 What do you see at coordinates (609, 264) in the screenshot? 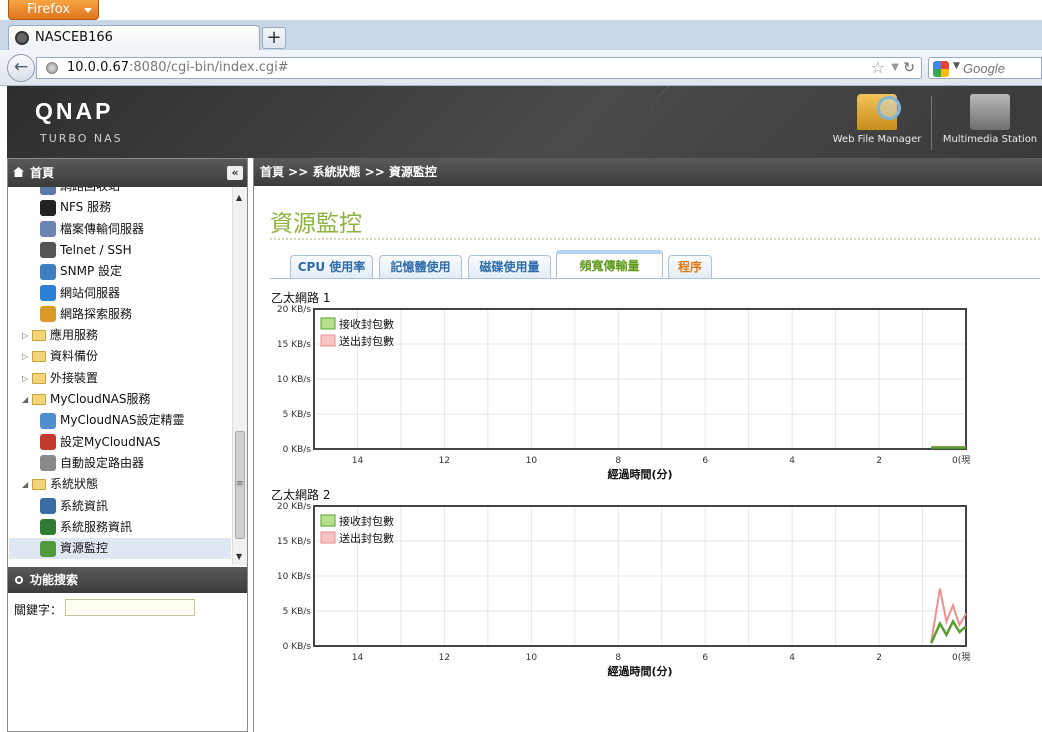
I see `tab-bandwidth: 頻寬傳輸量` at bounding box center [609, 264].